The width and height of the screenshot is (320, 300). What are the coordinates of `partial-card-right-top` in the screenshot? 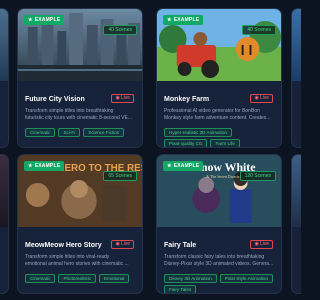 It's located at (296, 78).